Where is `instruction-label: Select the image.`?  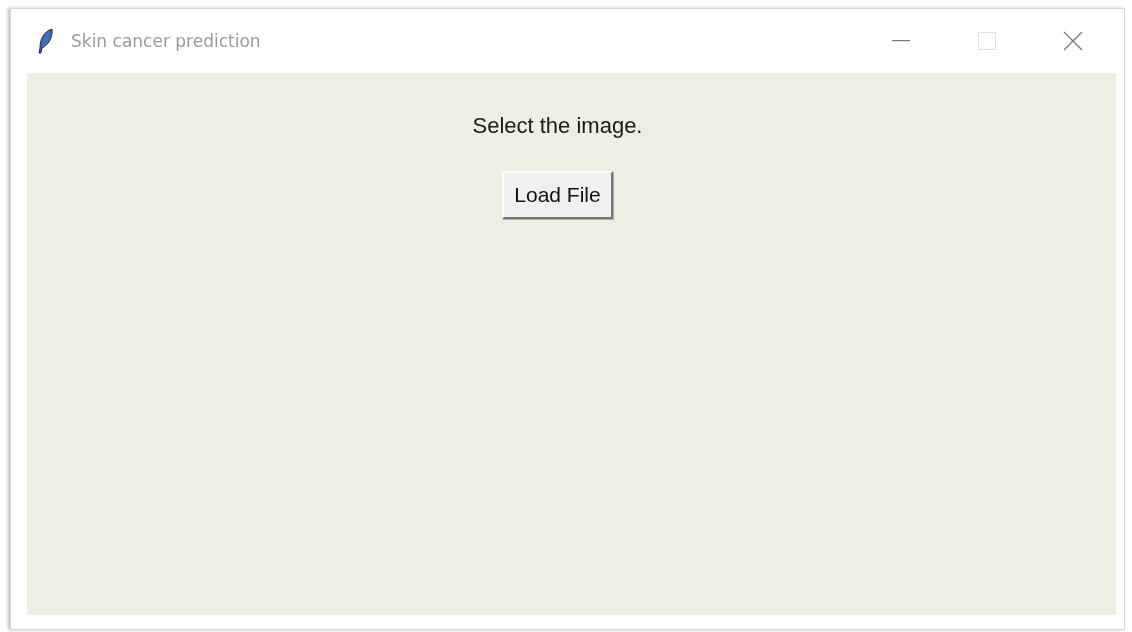
instruction-label: Select the image. is located at coordinates (557, 126).